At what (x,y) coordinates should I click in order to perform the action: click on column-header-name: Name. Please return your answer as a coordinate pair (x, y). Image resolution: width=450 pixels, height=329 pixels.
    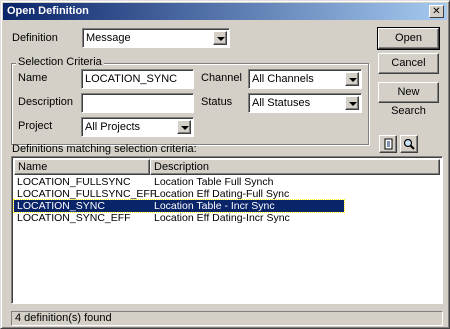
    Looking at the image, I should click on (82, 167).